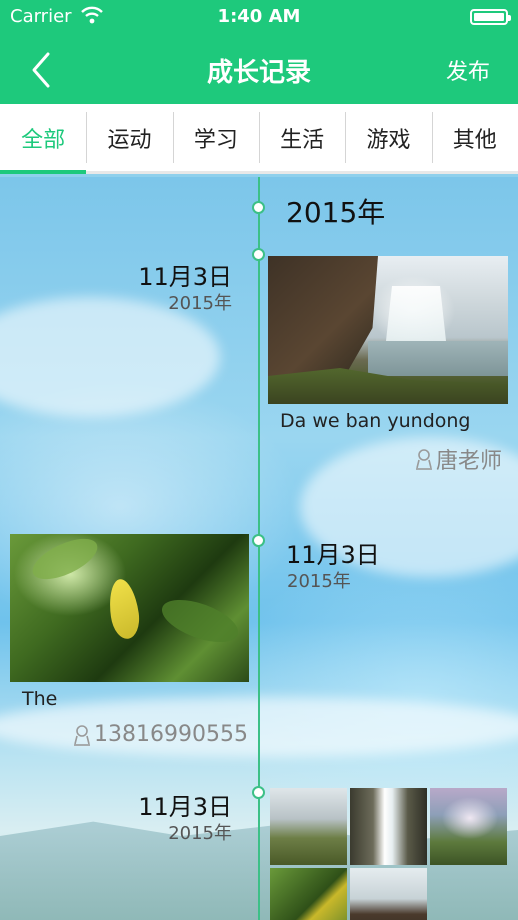 The image size is (518, 920). Describe the element at coordinates (301, 137) in the screenshot. I see `tab-life: 生活` at that location.